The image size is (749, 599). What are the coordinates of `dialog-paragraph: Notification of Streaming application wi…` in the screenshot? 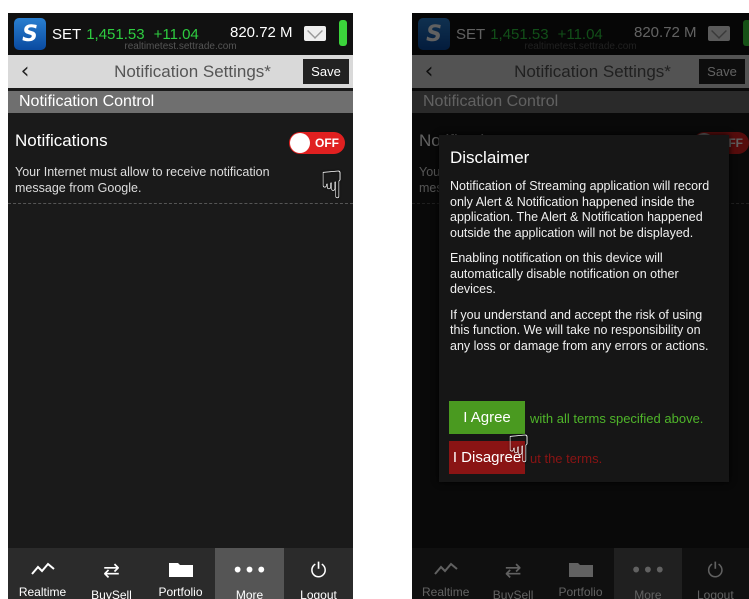 It's located at (580, 209).